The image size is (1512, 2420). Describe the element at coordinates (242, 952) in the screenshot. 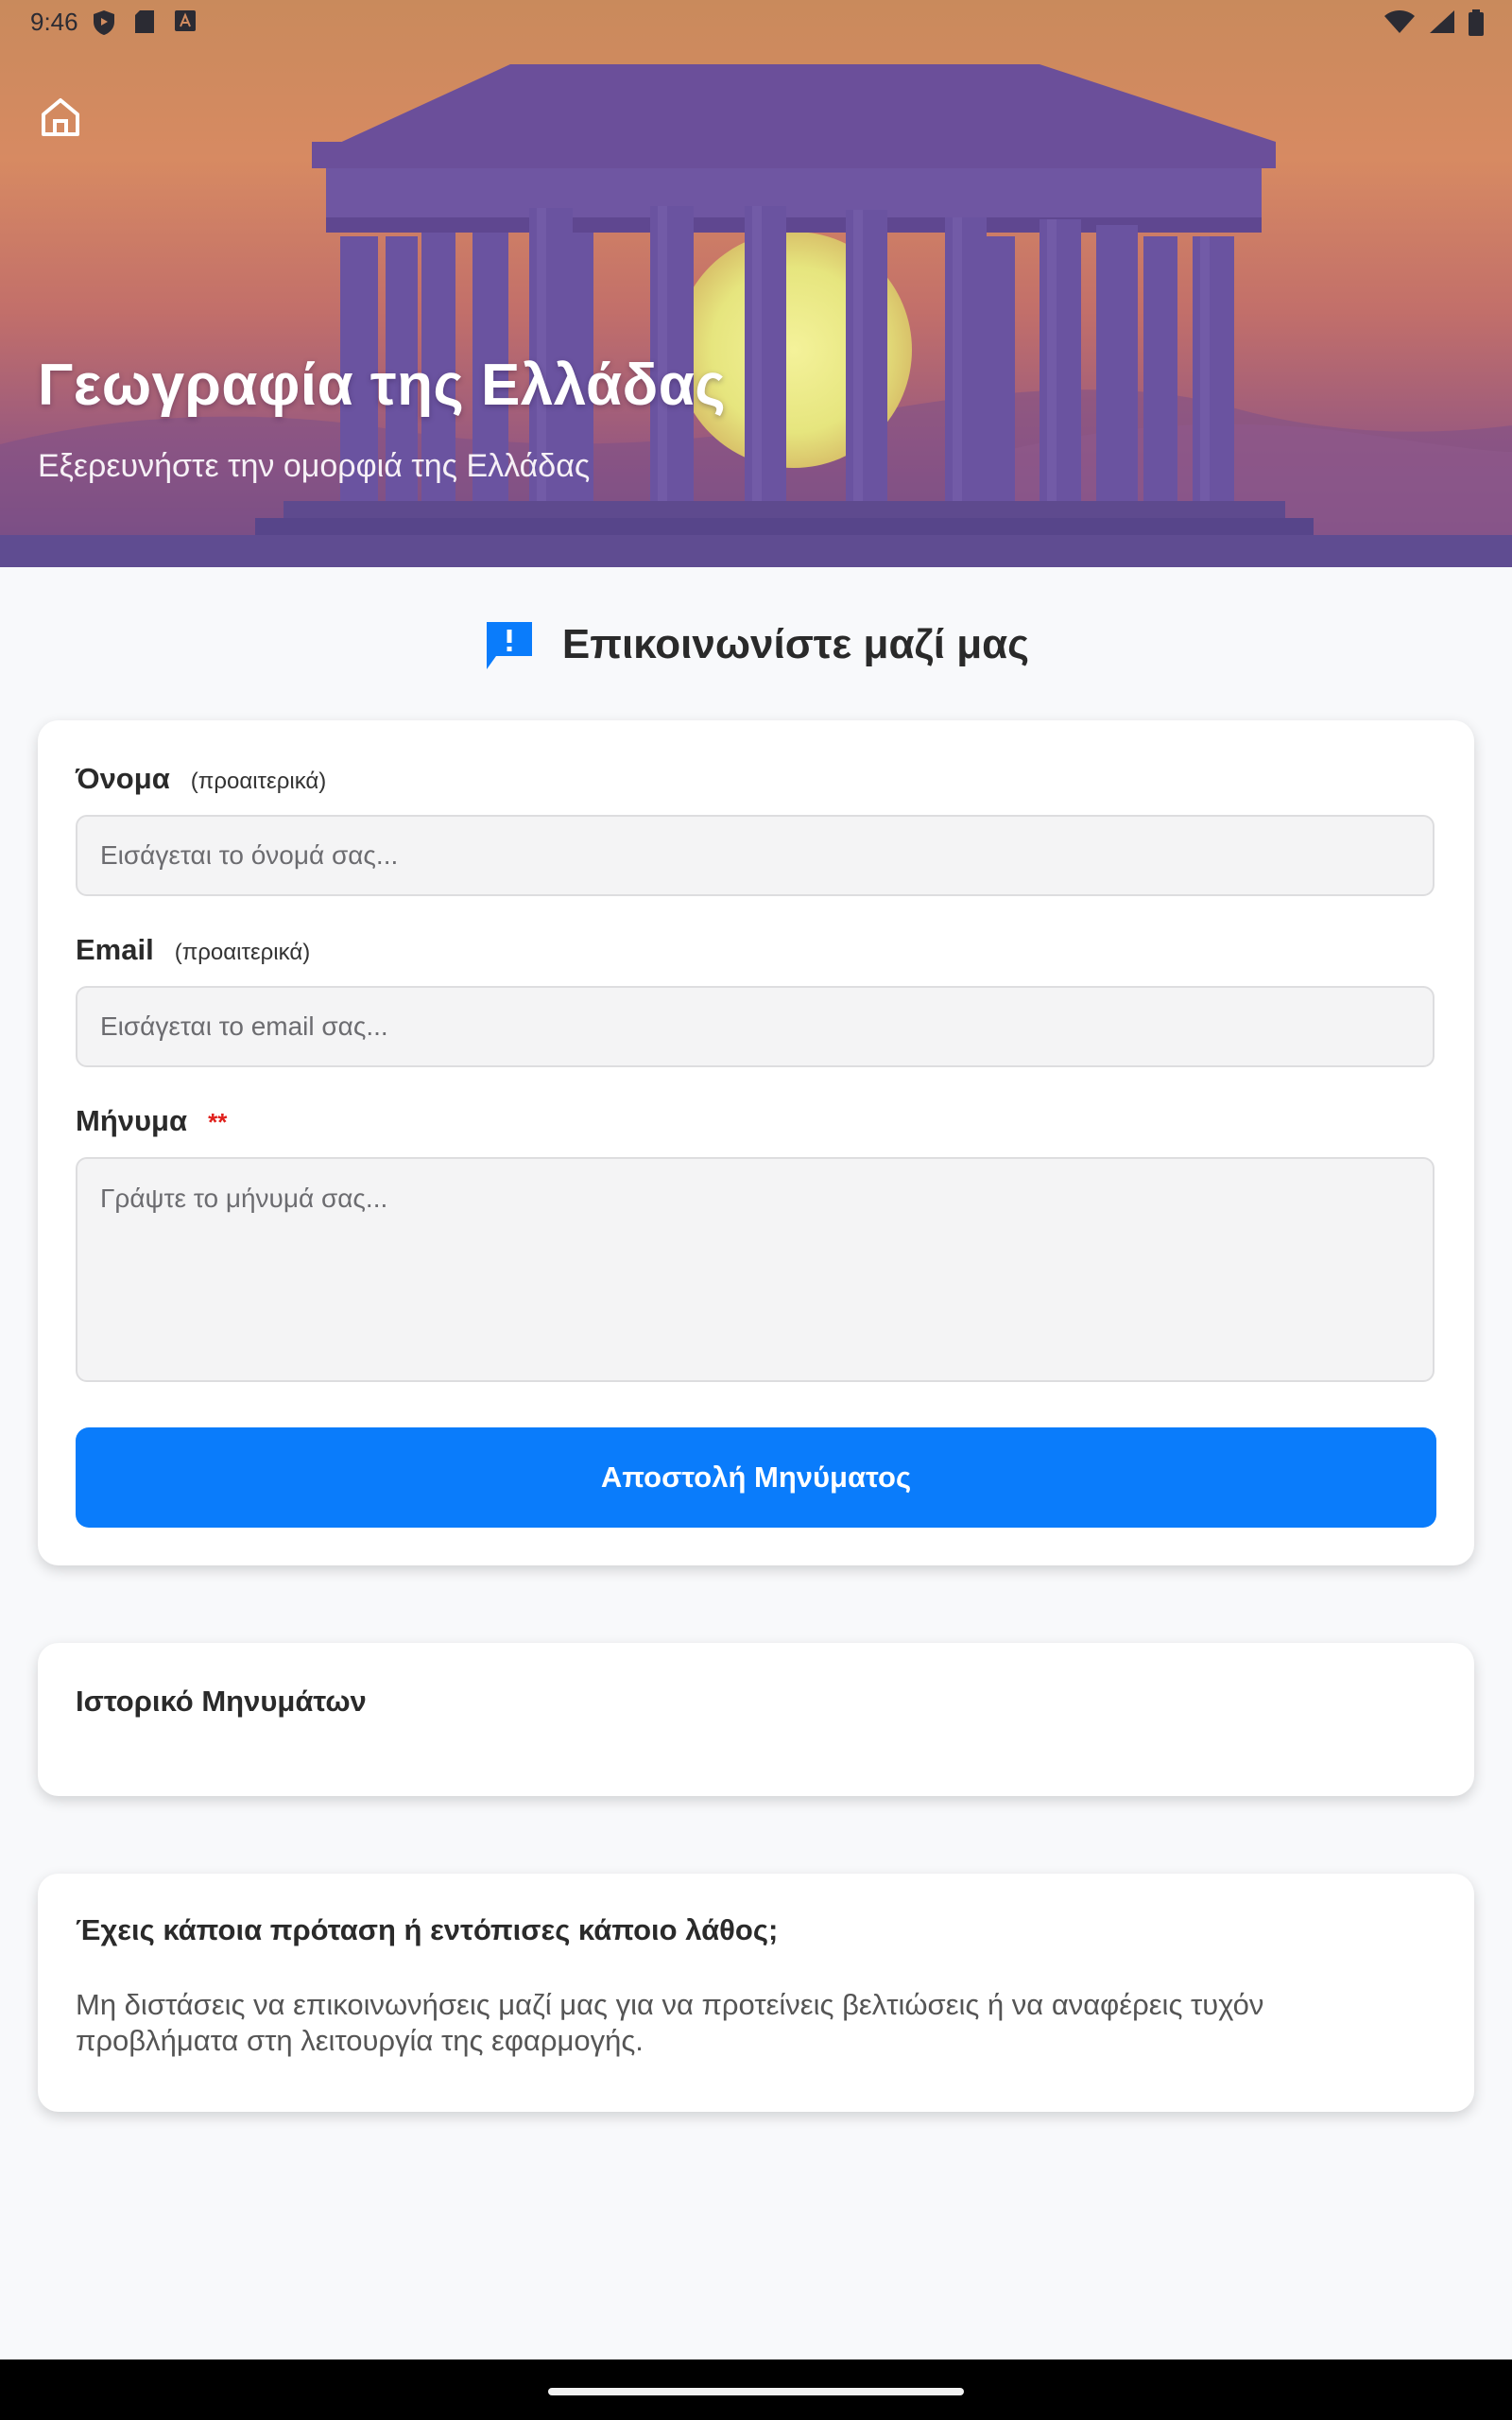

I see `email-optional-hint: (προαιτερικά)` at that location.